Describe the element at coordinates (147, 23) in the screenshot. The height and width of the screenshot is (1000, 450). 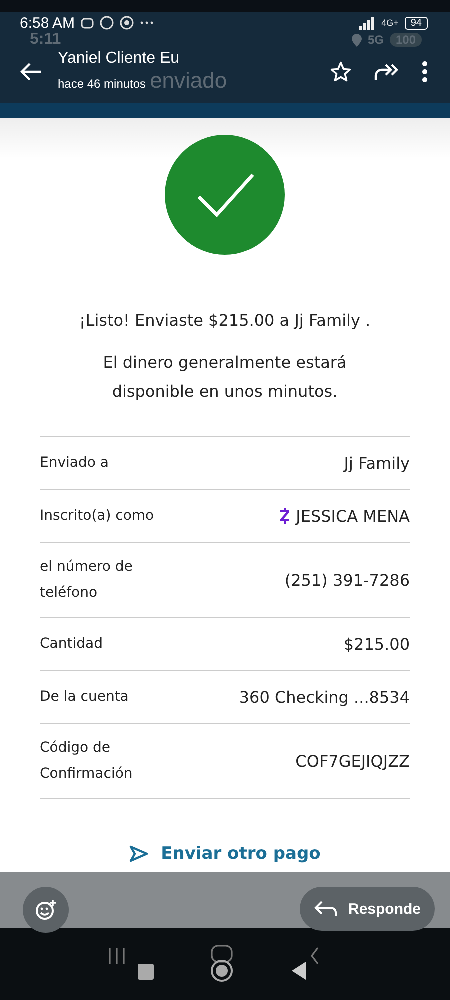
I see `more-notifications-icon` at that location.